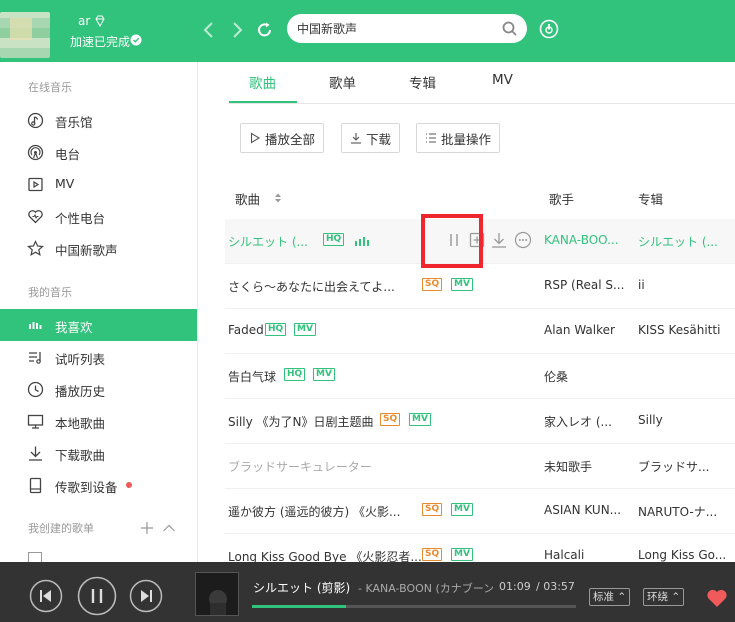 The image size is (735, 622). I want to click on quality-button: 标准 ⌃, so click(610, 597).